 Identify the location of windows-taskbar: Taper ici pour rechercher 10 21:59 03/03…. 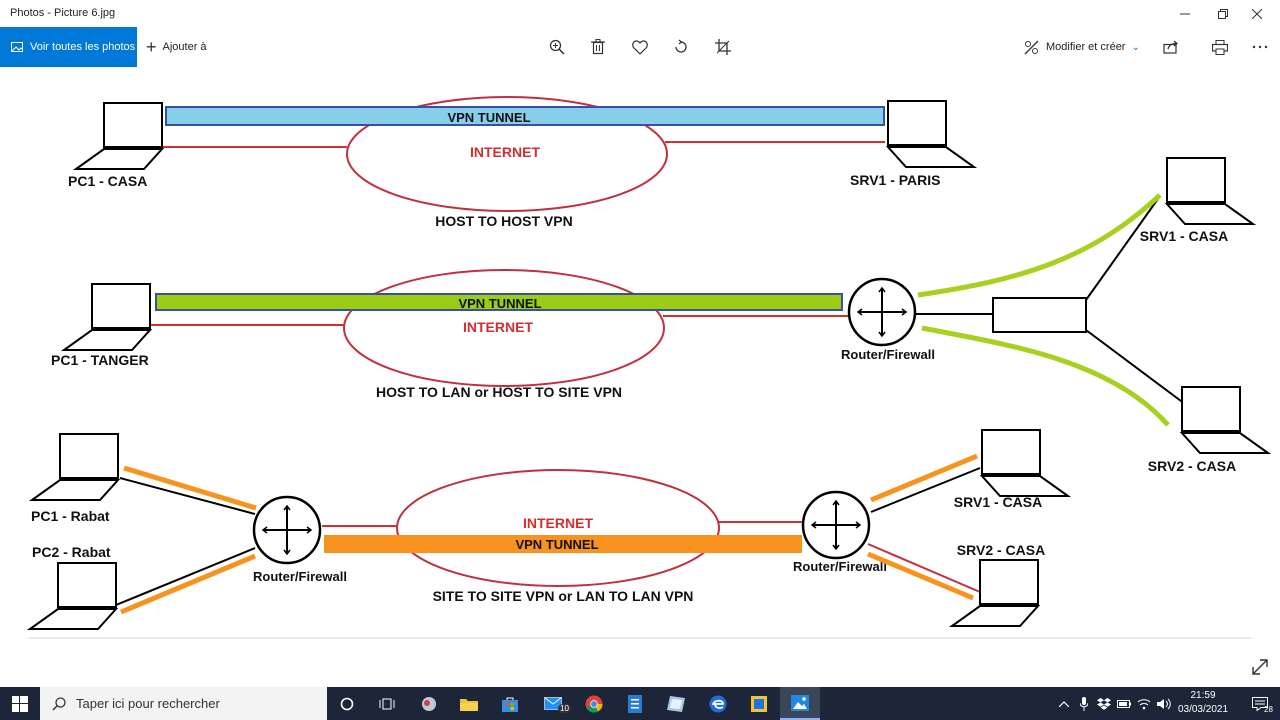
(640, 703).